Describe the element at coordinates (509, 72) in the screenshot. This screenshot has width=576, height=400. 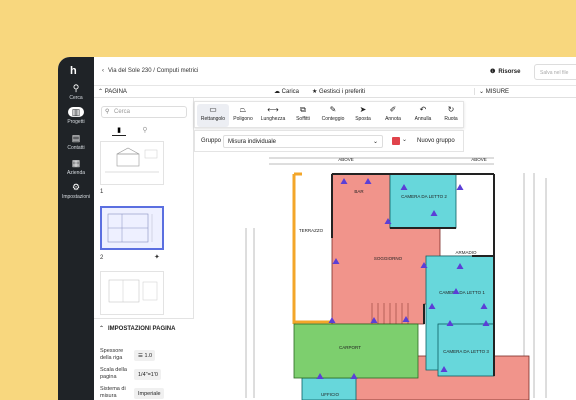
I see `resources-label: Risorse` at that location.